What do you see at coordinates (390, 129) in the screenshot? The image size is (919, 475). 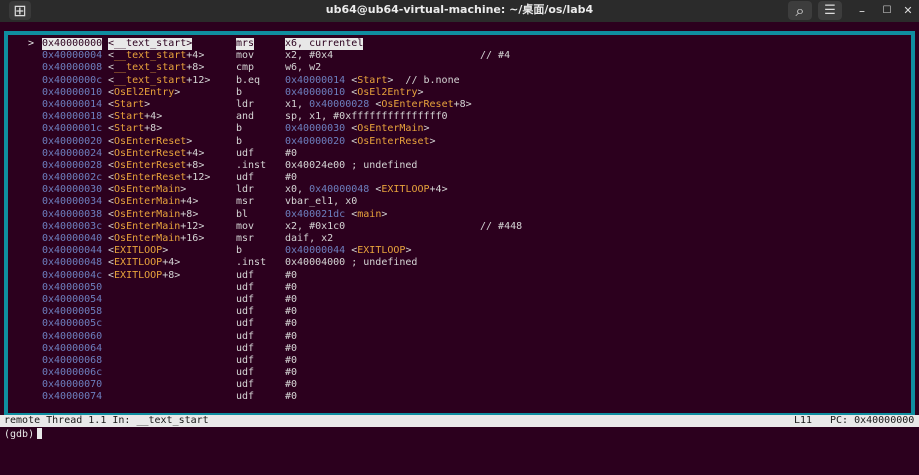 I see `asm-operand-symbol: OsEnterMain` at bounding box center [390, 129].